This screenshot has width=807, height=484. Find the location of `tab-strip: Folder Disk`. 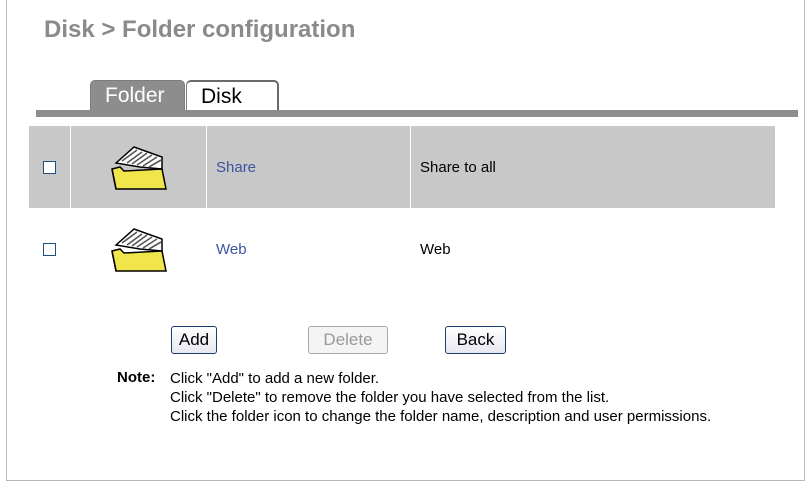

tab-strip: Folder Disk is located at coordinates (184, 95).